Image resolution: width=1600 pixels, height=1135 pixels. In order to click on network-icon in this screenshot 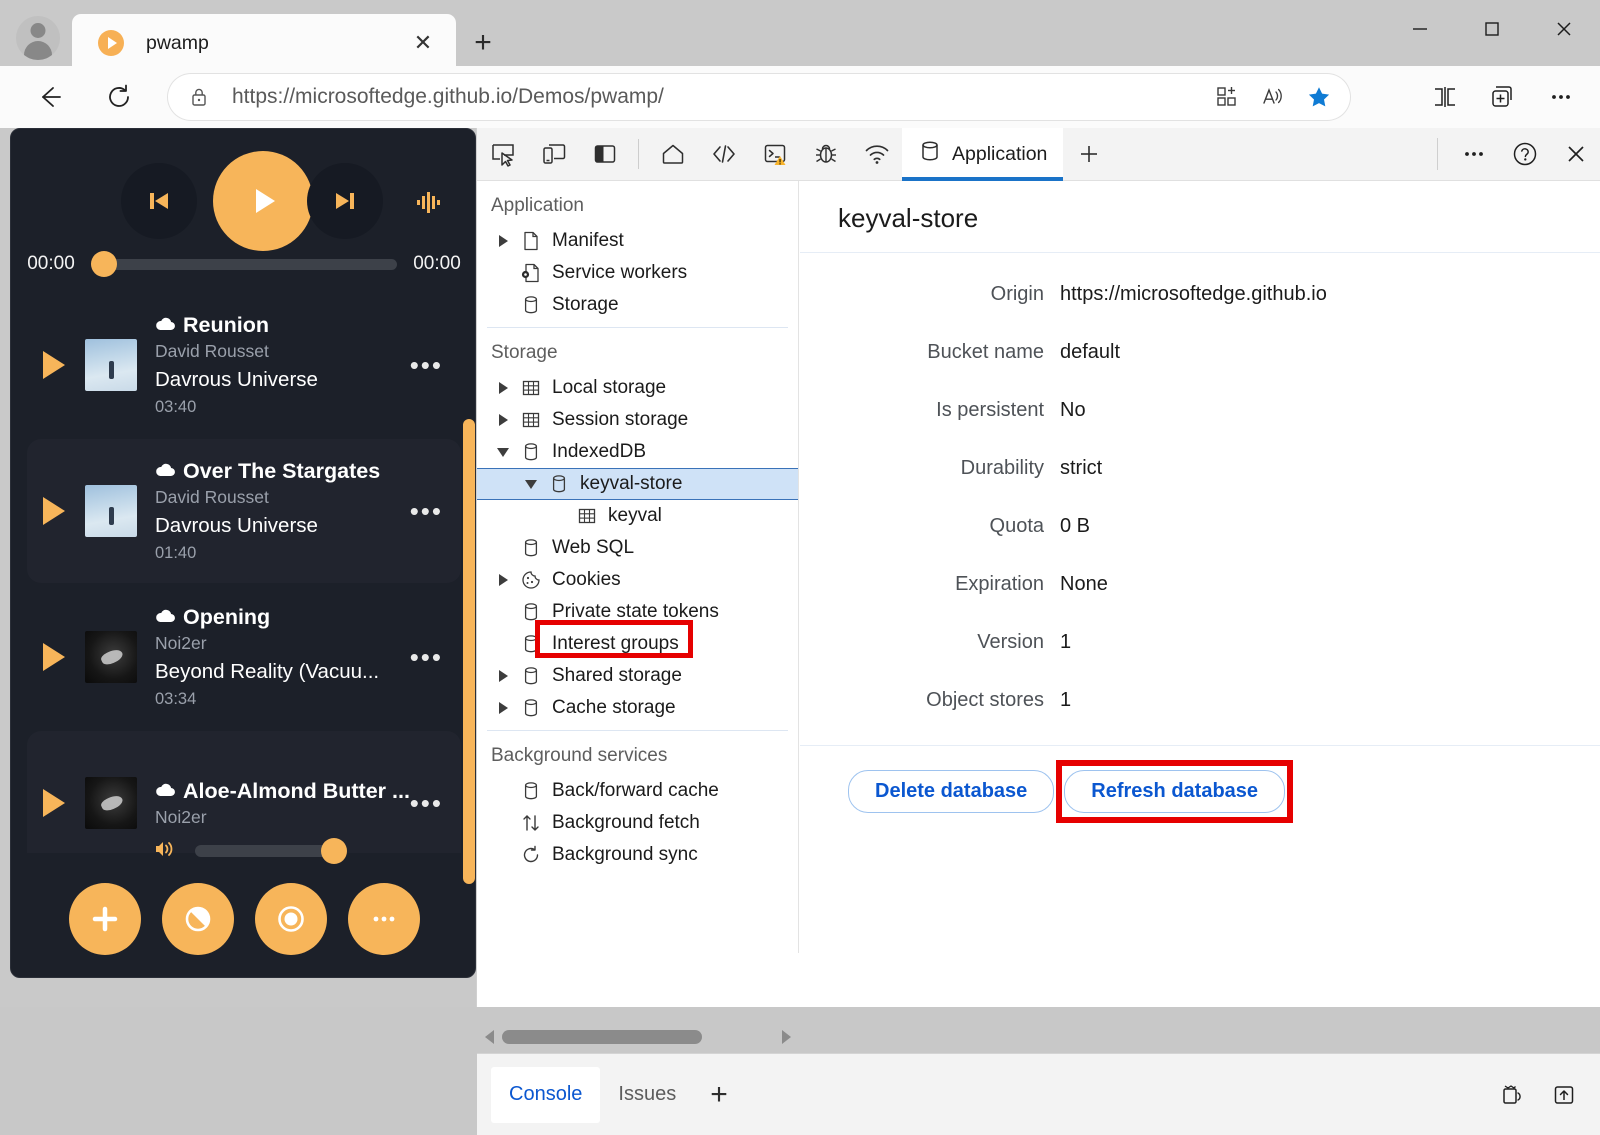, I will do `click(876, 154)`.